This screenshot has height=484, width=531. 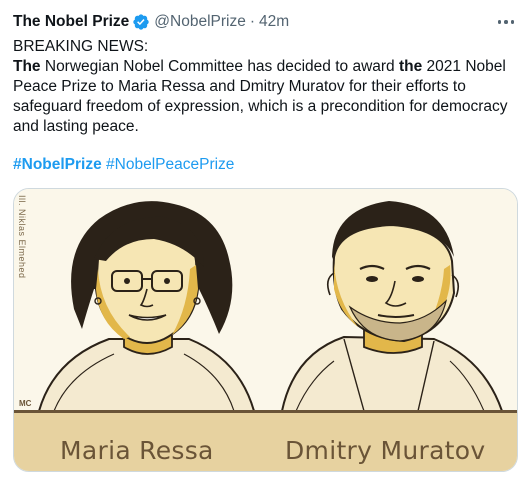 I want to click on more-options-icon, so click(x=506, y=22).